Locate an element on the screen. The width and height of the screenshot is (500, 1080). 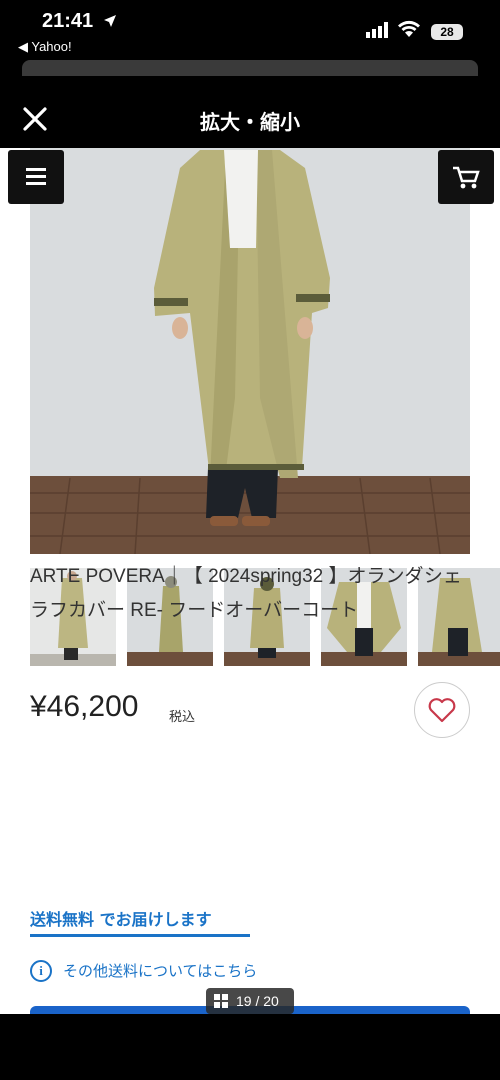
heart-icon is located at coordinates (442, 710).